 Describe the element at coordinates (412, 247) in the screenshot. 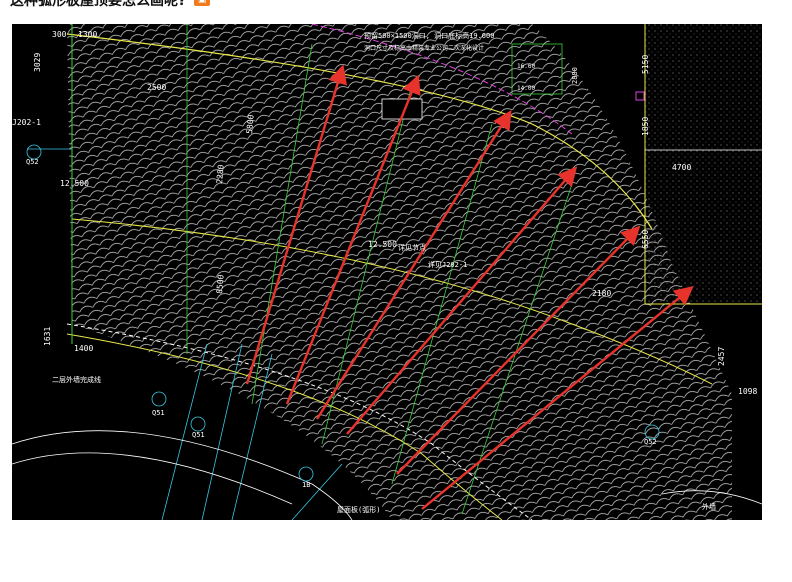

I see `callout-2: 详见节点` at that location.